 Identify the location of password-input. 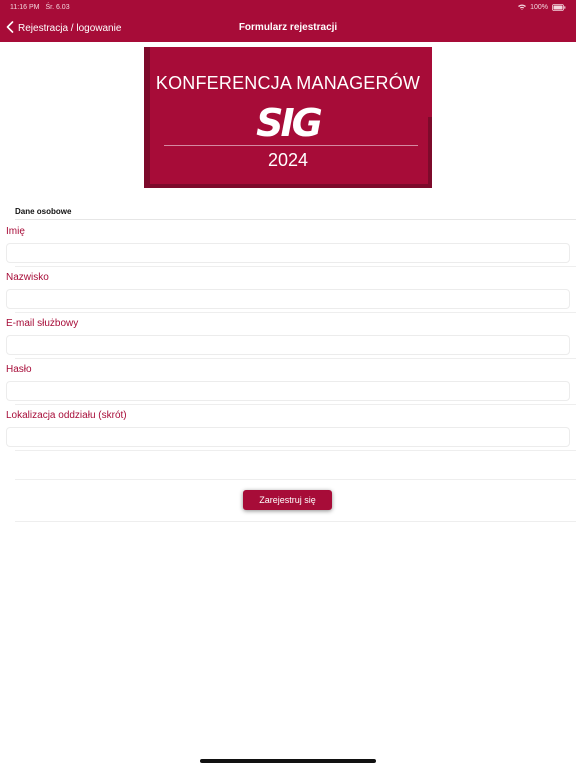
(288, 391).